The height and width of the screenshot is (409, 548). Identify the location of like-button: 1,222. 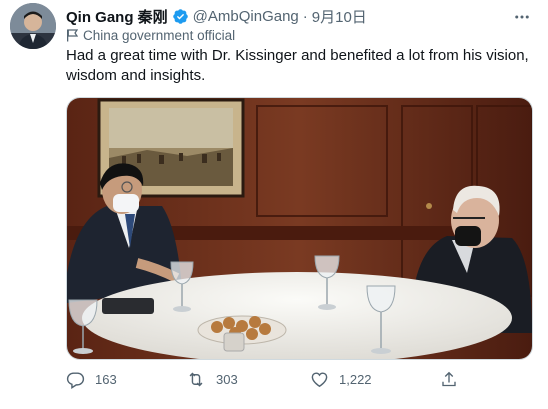
(341, 379).